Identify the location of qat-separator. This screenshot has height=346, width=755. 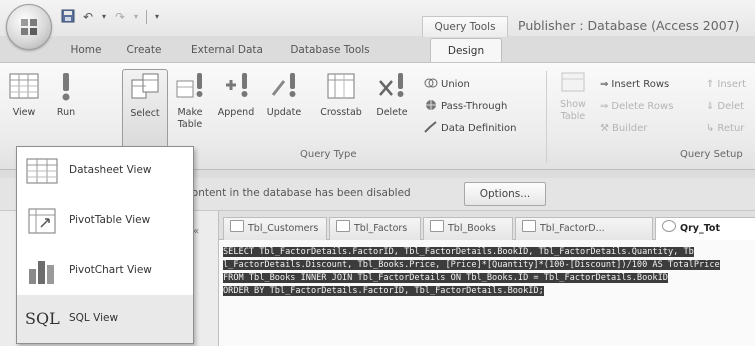
(146, 17).